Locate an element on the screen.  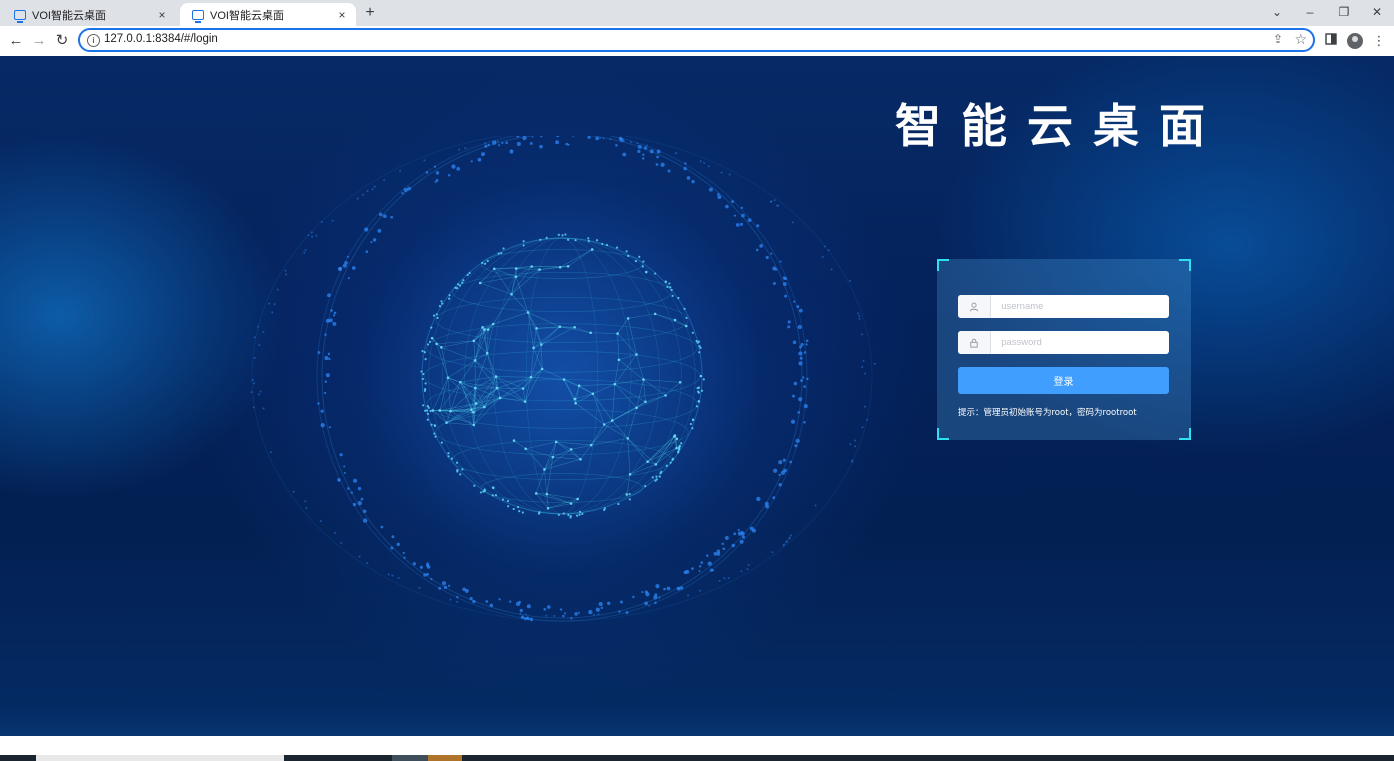
site-info-icon: i is located at coordinates (93, 40).